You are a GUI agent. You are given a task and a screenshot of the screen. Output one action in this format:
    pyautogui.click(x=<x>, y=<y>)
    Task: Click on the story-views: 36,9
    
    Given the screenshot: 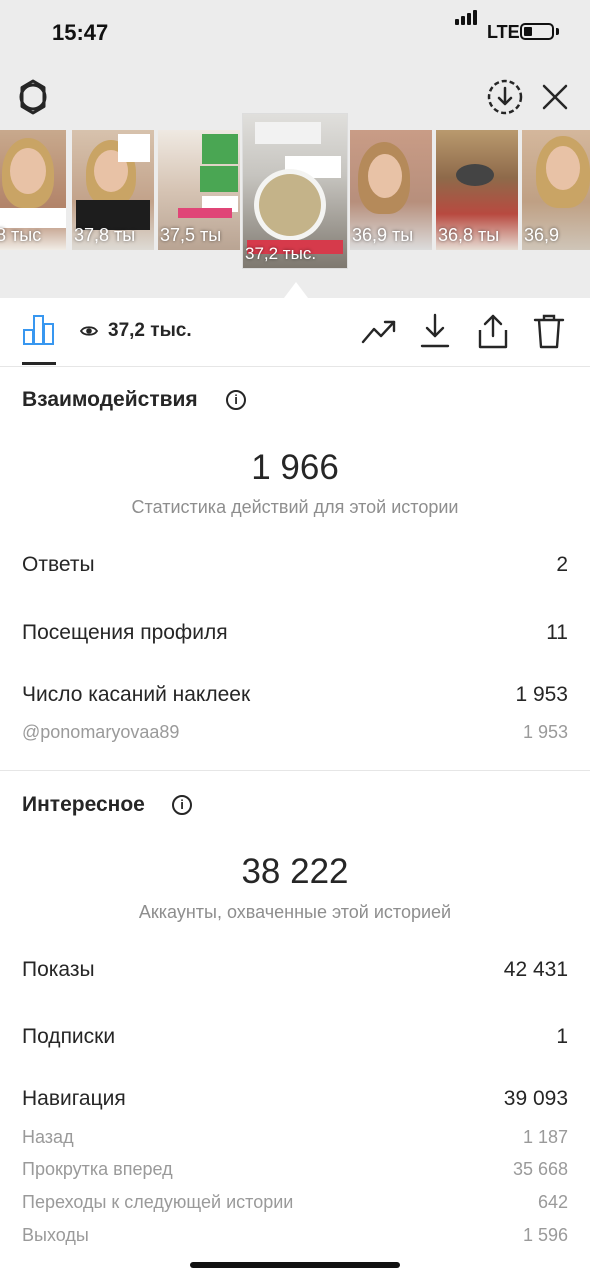 What is the action you would take?
    pyautogui.click(x=542, y=235)
    